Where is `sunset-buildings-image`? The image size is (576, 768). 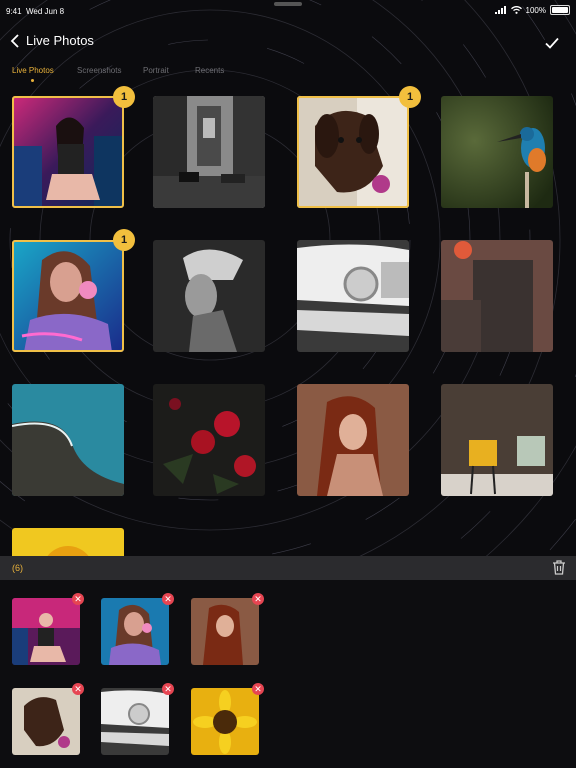 sunset-buildings-image is located at coordinates (497, 296).